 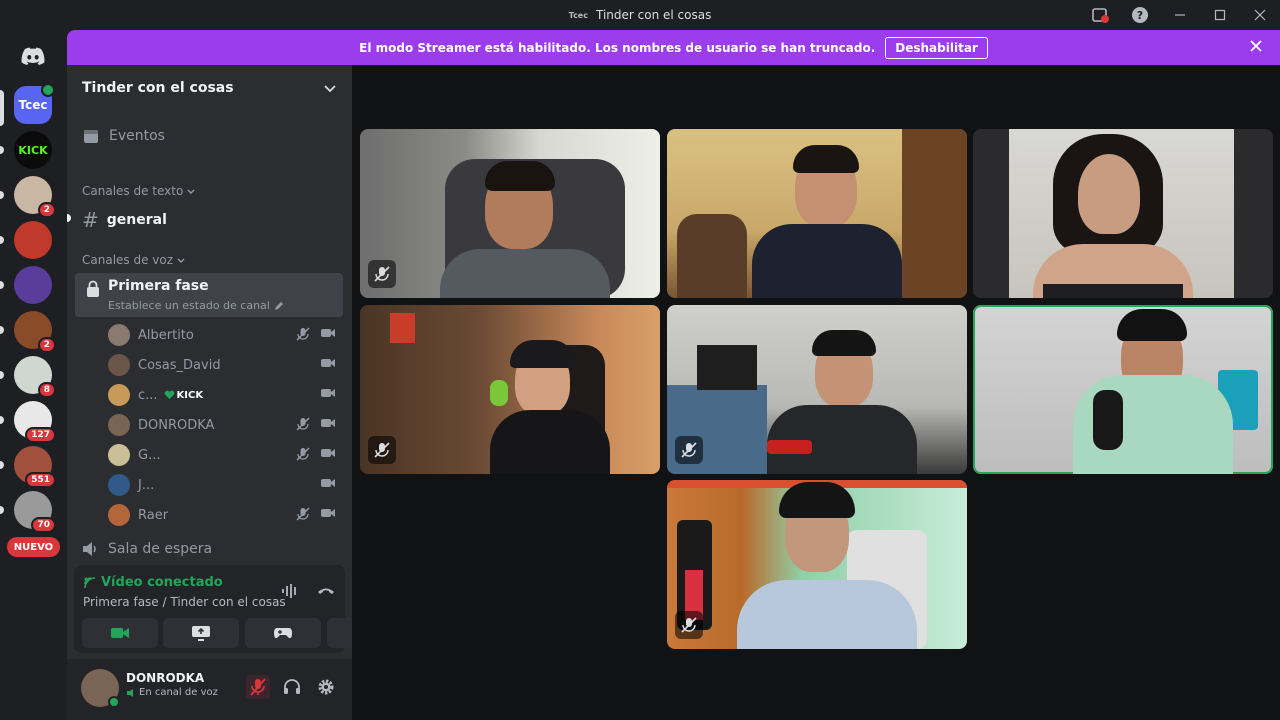 What do you see at coordinates (90, 220) in the screenshot?
I see `hashtag-icon: #` at bounding box center [90, 220].